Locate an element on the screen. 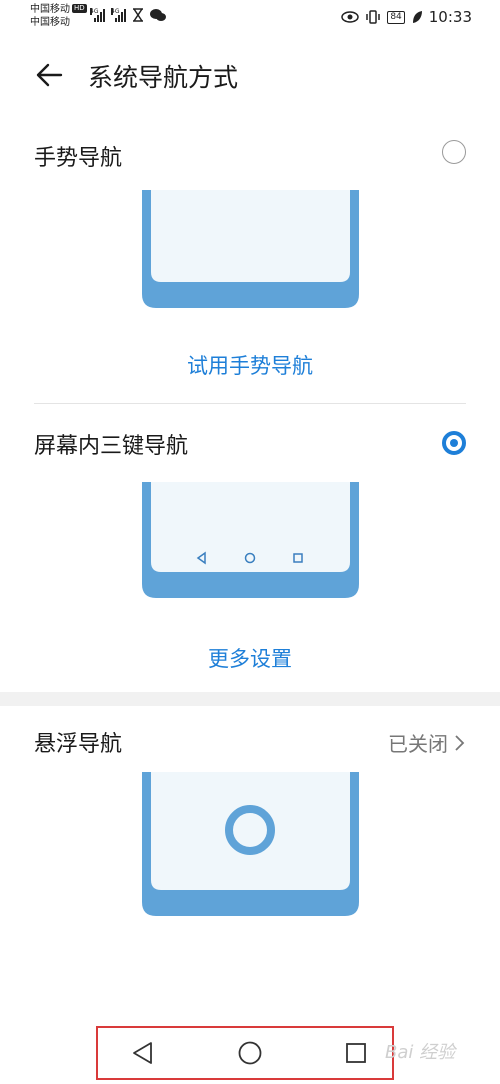  signal-icons: 4G 4G is located at coordinates (128, 15).